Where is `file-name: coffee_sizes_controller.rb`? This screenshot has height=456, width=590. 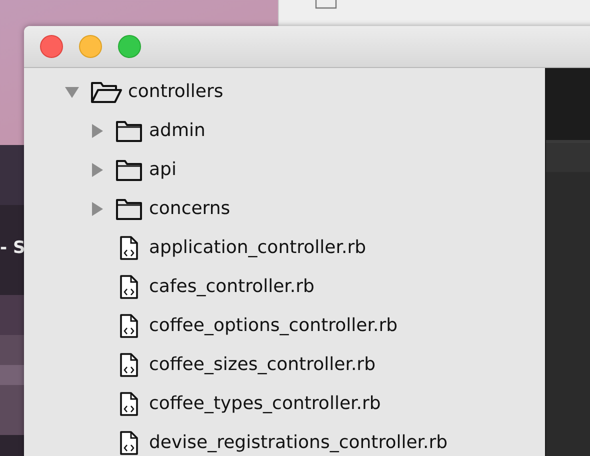 file-name: coffee_sizes_controller.rb is located at coordinates (262, 364).